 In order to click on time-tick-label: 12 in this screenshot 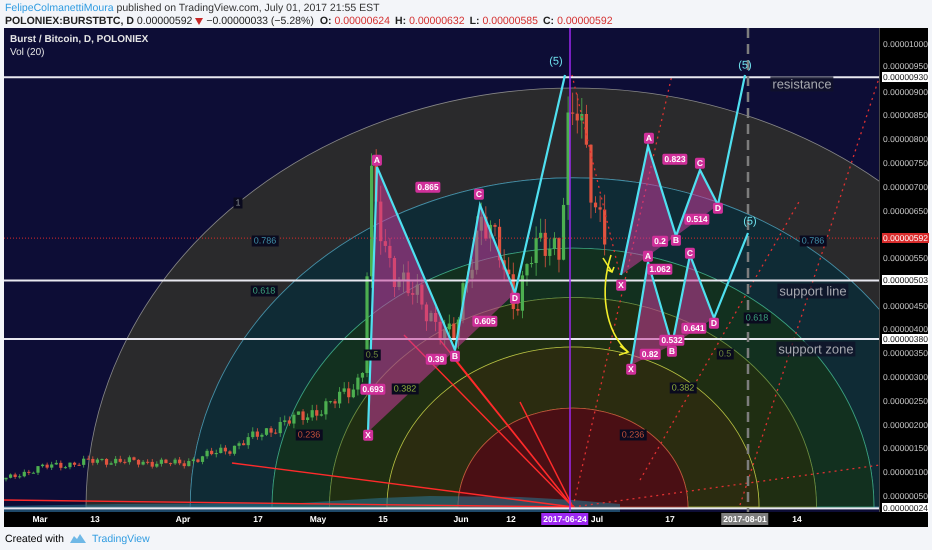, I will do `click(511, 519)`.